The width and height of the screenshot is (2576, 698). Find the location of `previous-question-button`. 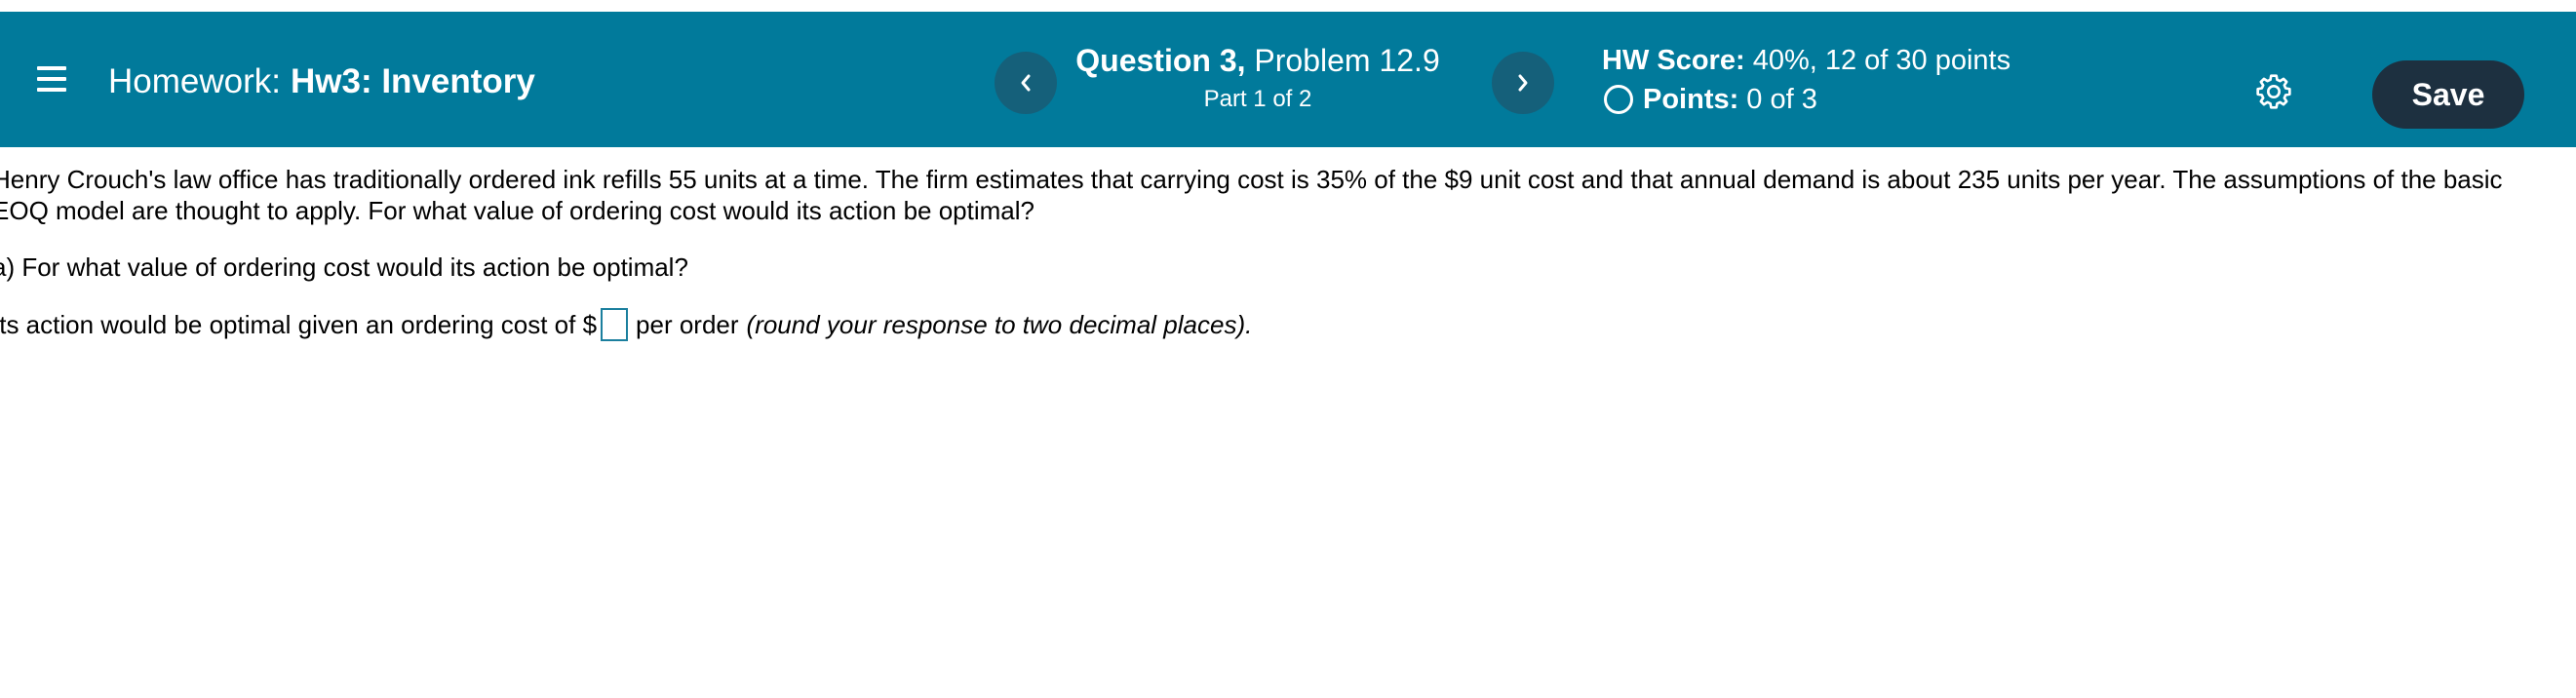

previous-question-button is located at coordinates (1026, 83).